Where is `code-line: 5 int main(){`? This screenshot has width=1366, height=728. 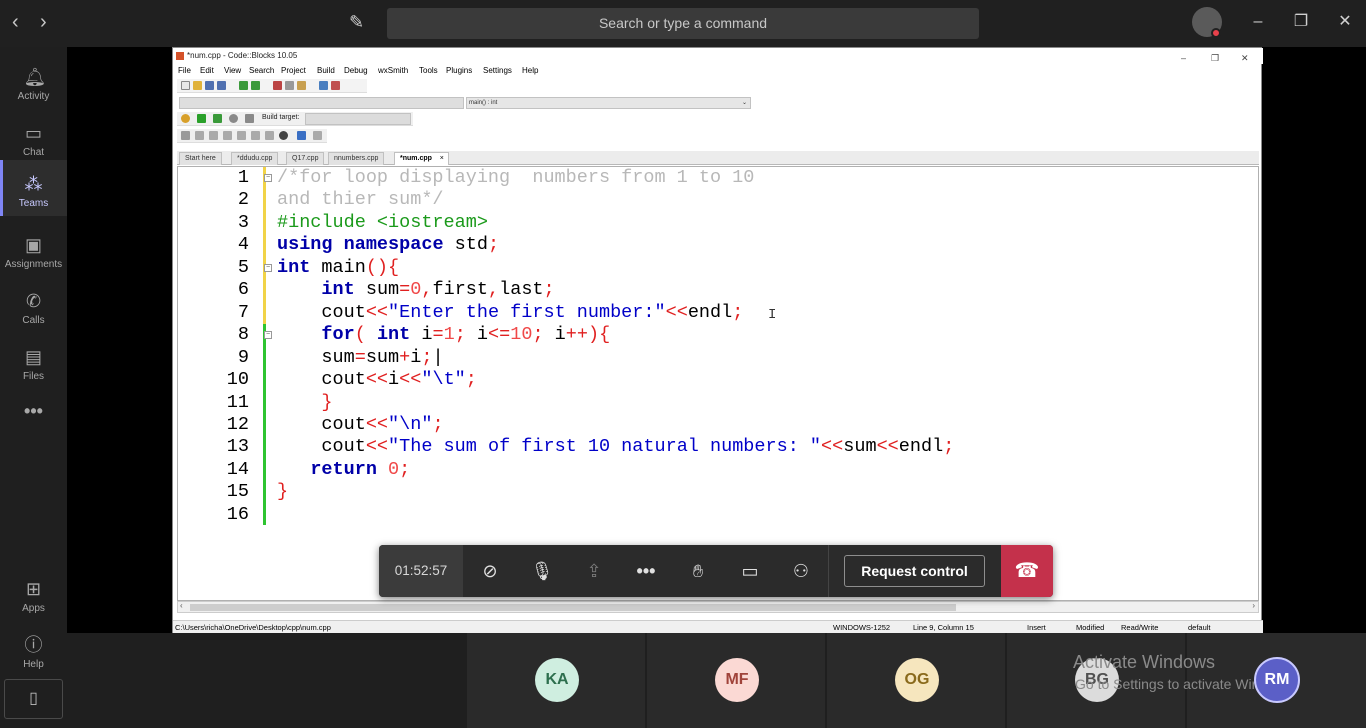
code-line: 5 int main(){ is located at coordinates (718, 268).